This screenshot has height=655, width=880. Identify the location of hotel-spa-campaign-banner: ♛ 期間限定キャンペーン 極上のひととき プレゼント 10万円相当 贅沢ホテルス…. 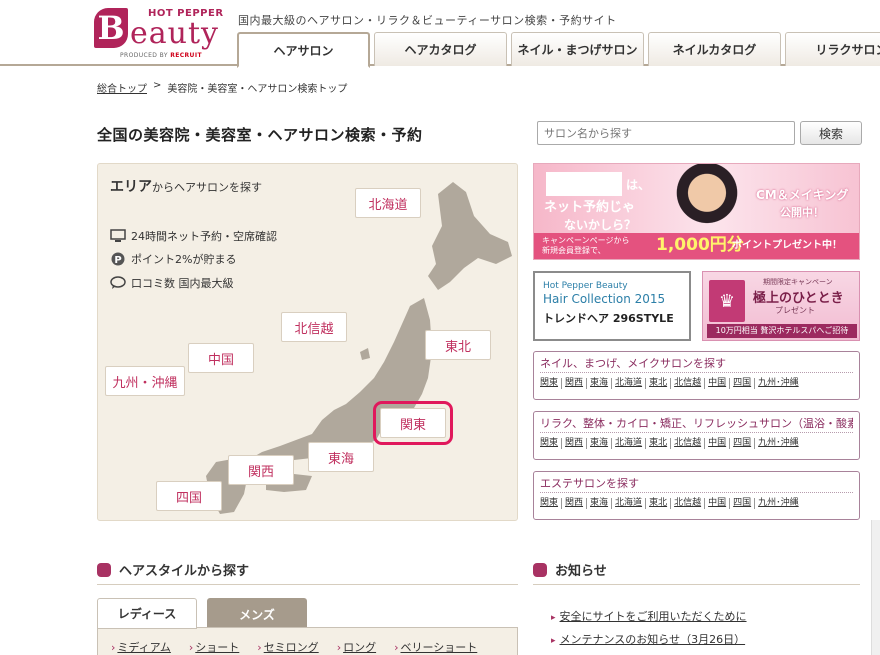
(781, 306).